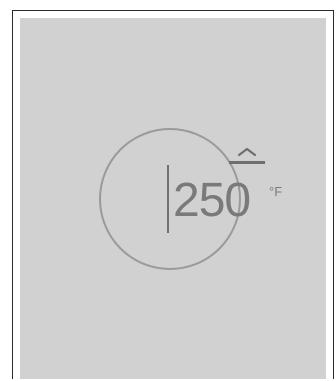  Describe the element at coordinates (168, 199) in the screenshot. I see `text-cursor` at that location.